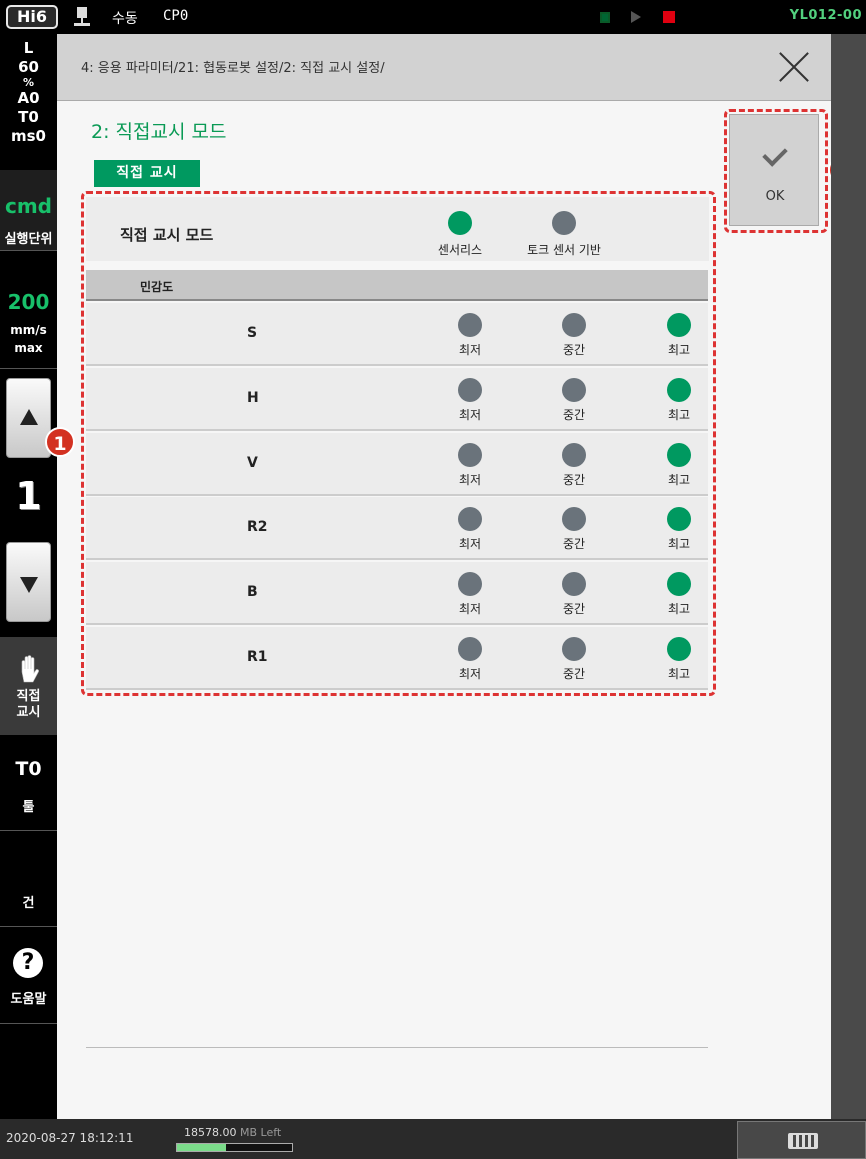 Image resolution: width=866 pixels, height=1159 pixels. I want to click on step-value: 1, so click(28, 496).